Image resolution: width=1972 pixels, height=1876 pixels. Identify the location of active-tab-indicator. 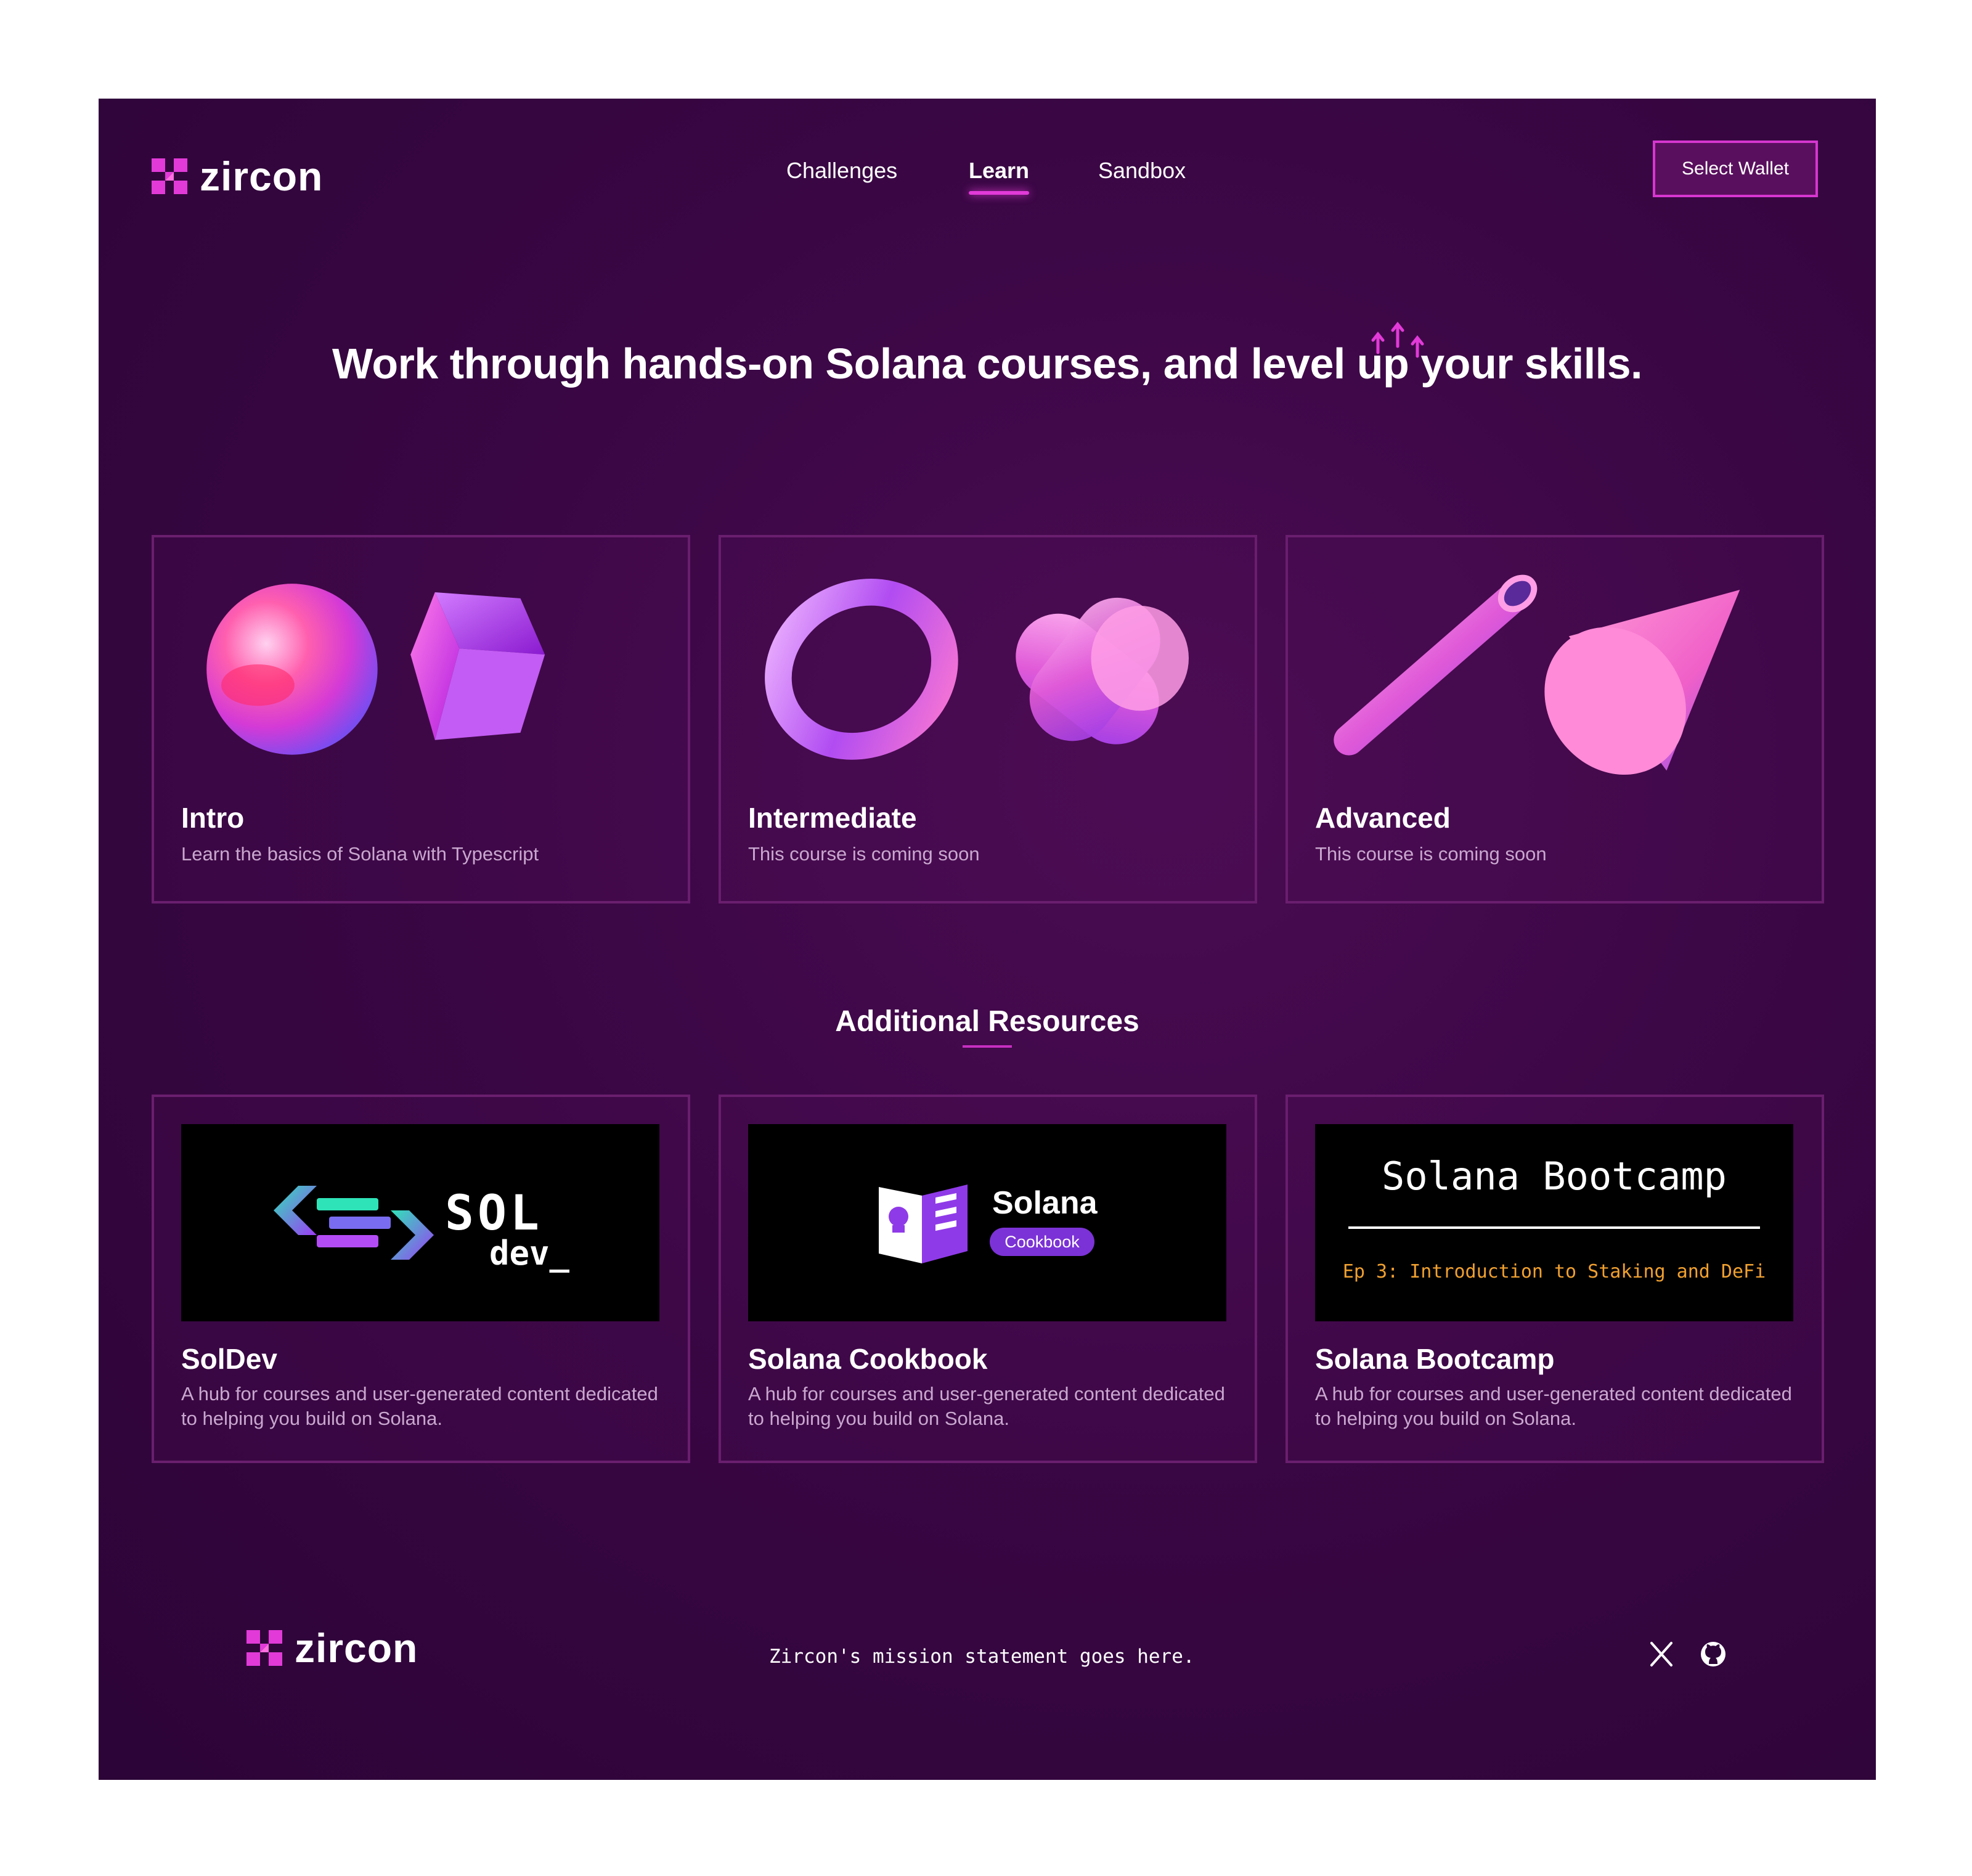
(999, 193).